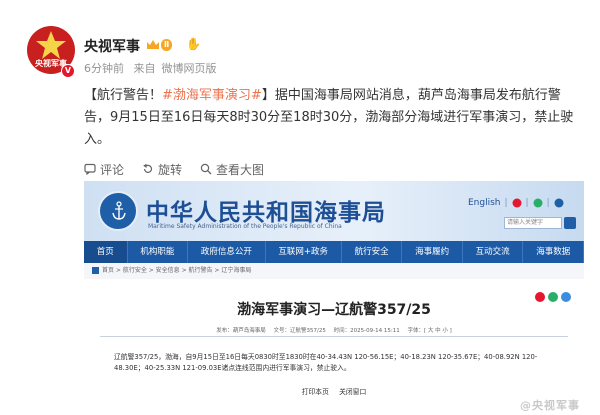 The width and height of the screenshot is (600, 415). I want to click on hand-icon: ✋, so click(193, 44).